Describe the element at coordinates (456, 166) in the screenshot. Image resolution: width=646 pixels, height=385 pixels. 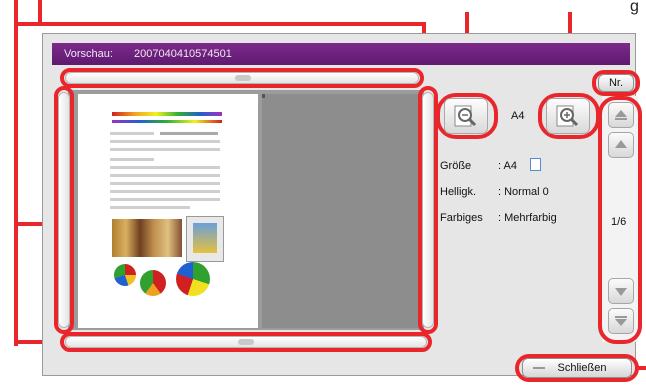
I see `size-label: Größe` at that location.